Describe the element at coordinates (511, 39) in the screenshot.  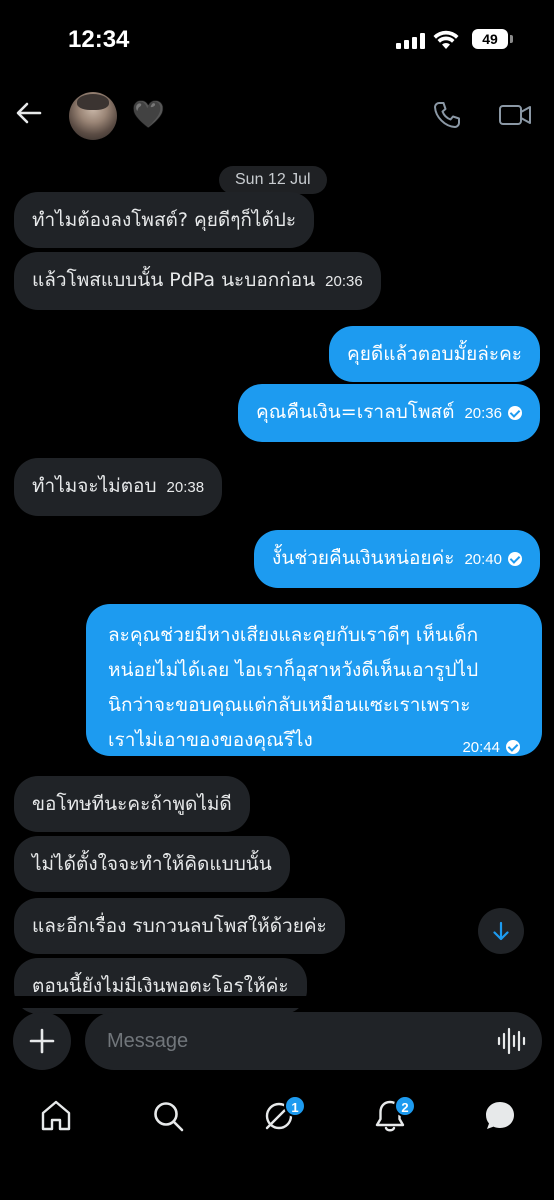
I see `battery-cap` at that location.